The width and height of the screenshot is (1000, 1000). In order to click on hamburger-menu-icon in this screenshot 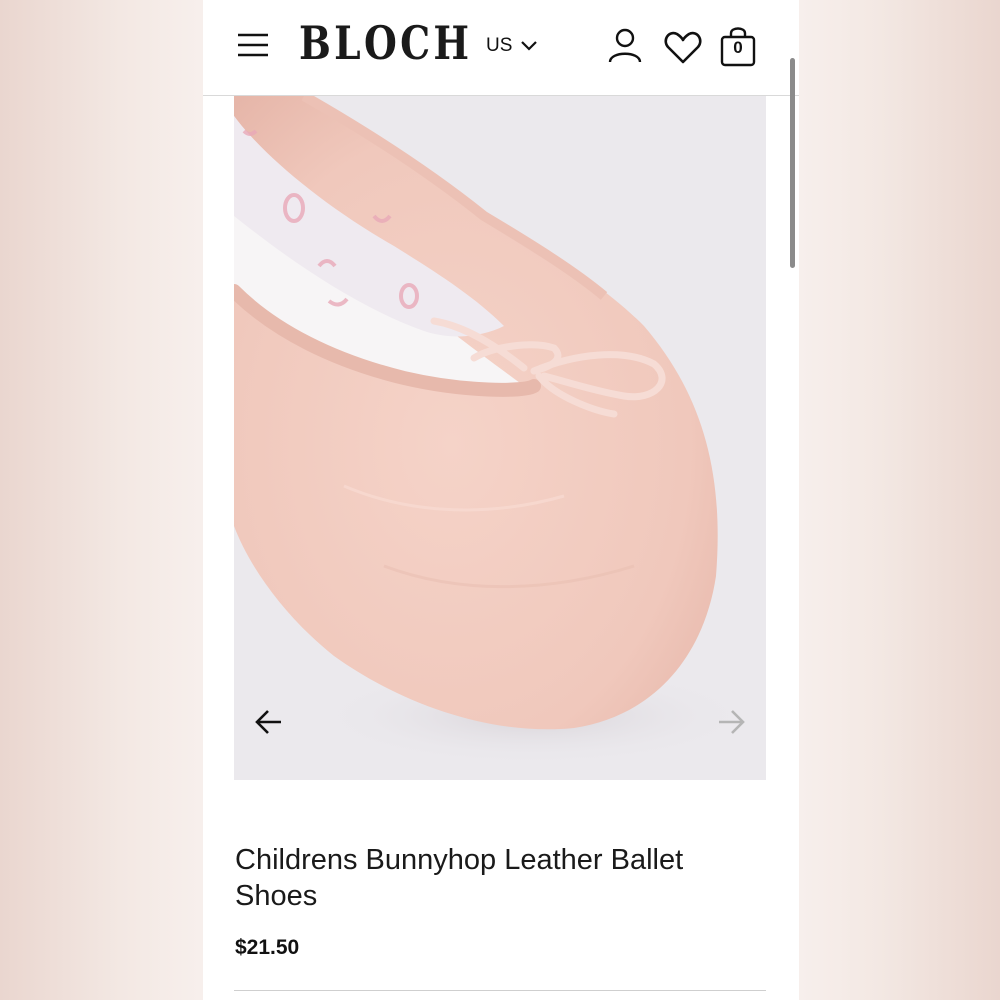, I will do `click(253, 45)`.